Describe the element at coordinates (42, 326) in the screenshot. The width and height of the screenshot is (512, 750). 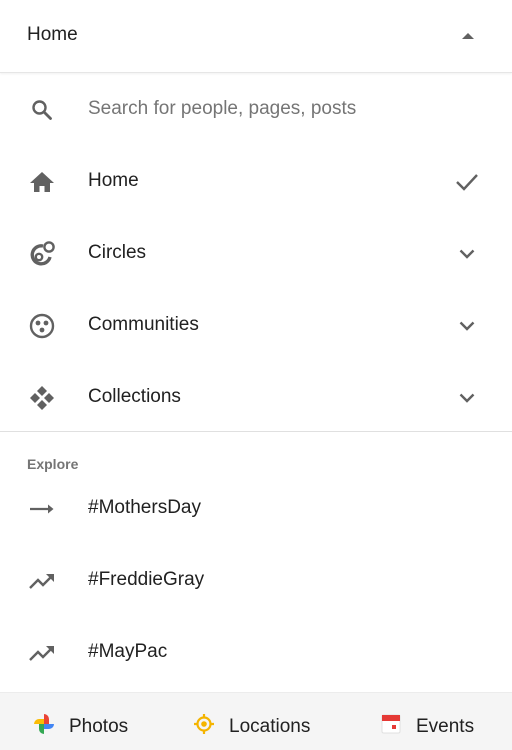
I see `communities-icon` at that location.